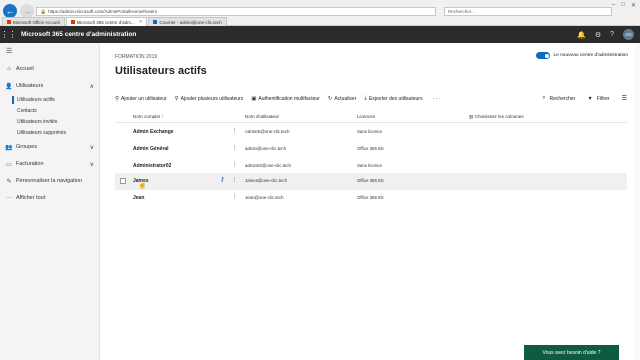 The width and height of the screenshot is (640, 360). Describe the element at coordinates (142, 185) in the screenshot. I see `mouse-pointer-icon: ☝` at that location.